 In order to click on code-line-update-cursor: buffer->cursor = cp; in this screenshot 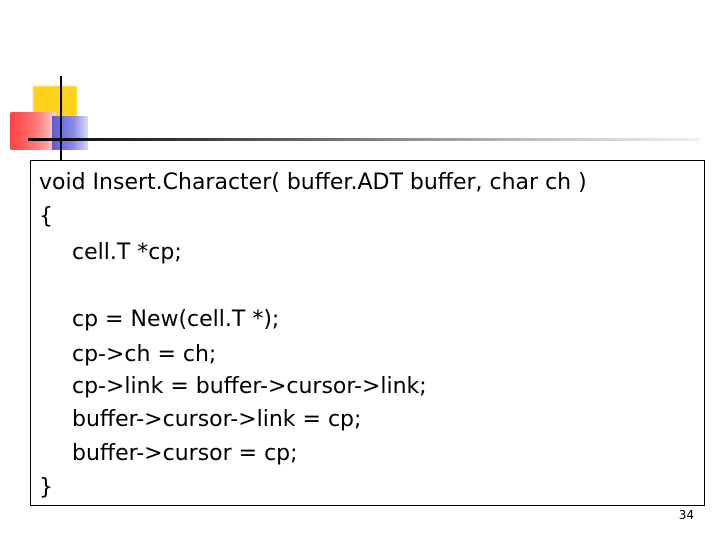, I will do `click(185, 453)`.